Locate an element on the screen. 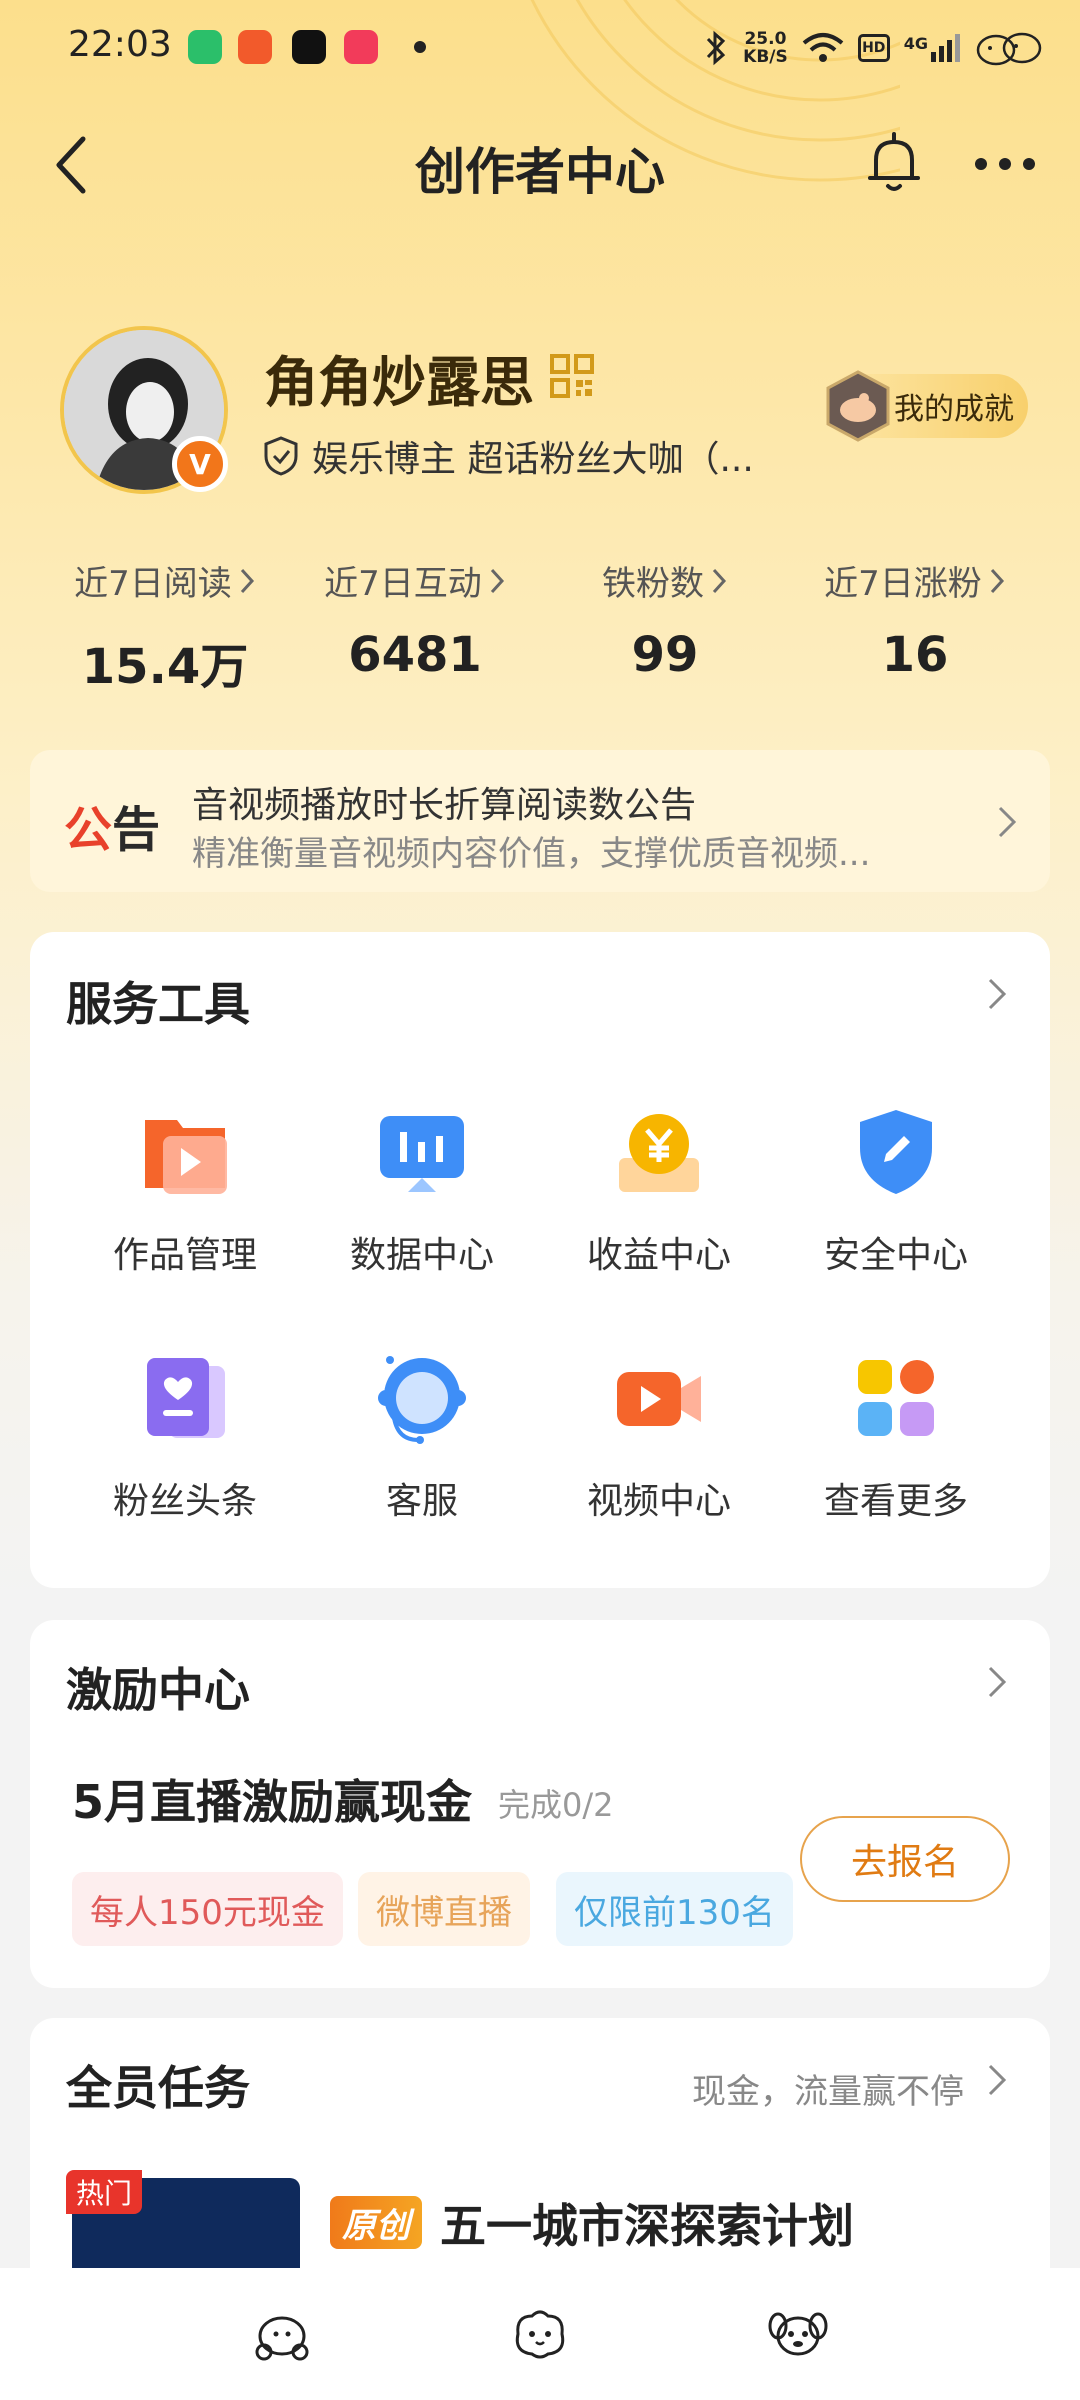 The width and height of the screenshot is (1080, 2400). bottom-nav-bar is located at coordinates (540, 2334).